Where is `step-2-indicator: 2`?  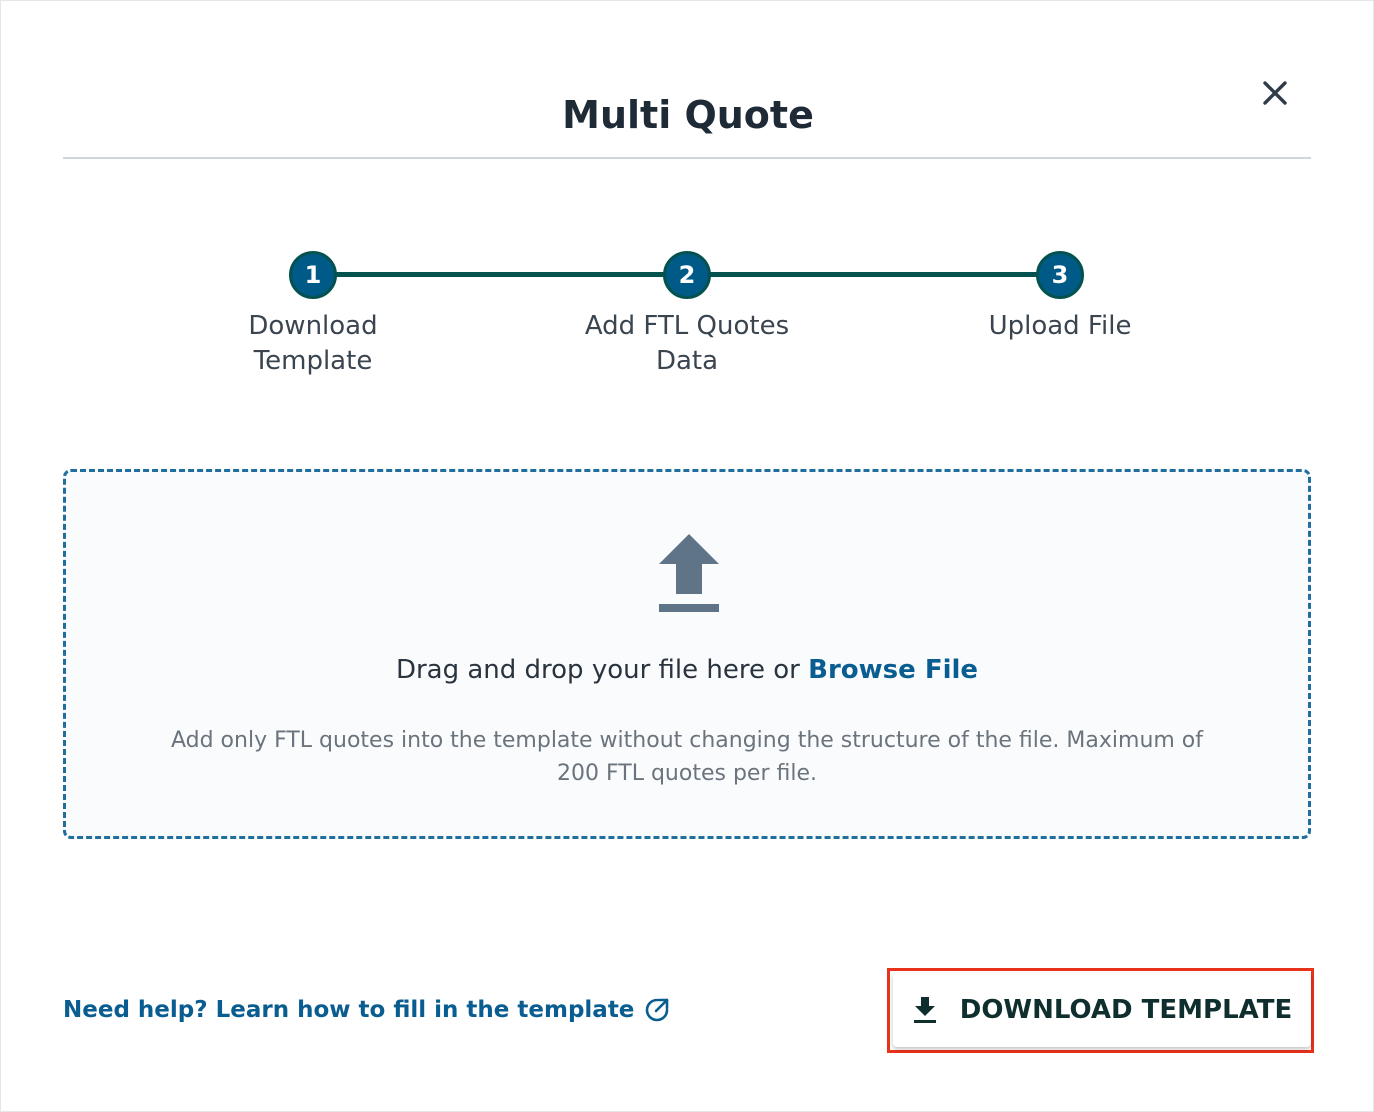 step-2-indicator: 2 is located at coordinates (687, 275).